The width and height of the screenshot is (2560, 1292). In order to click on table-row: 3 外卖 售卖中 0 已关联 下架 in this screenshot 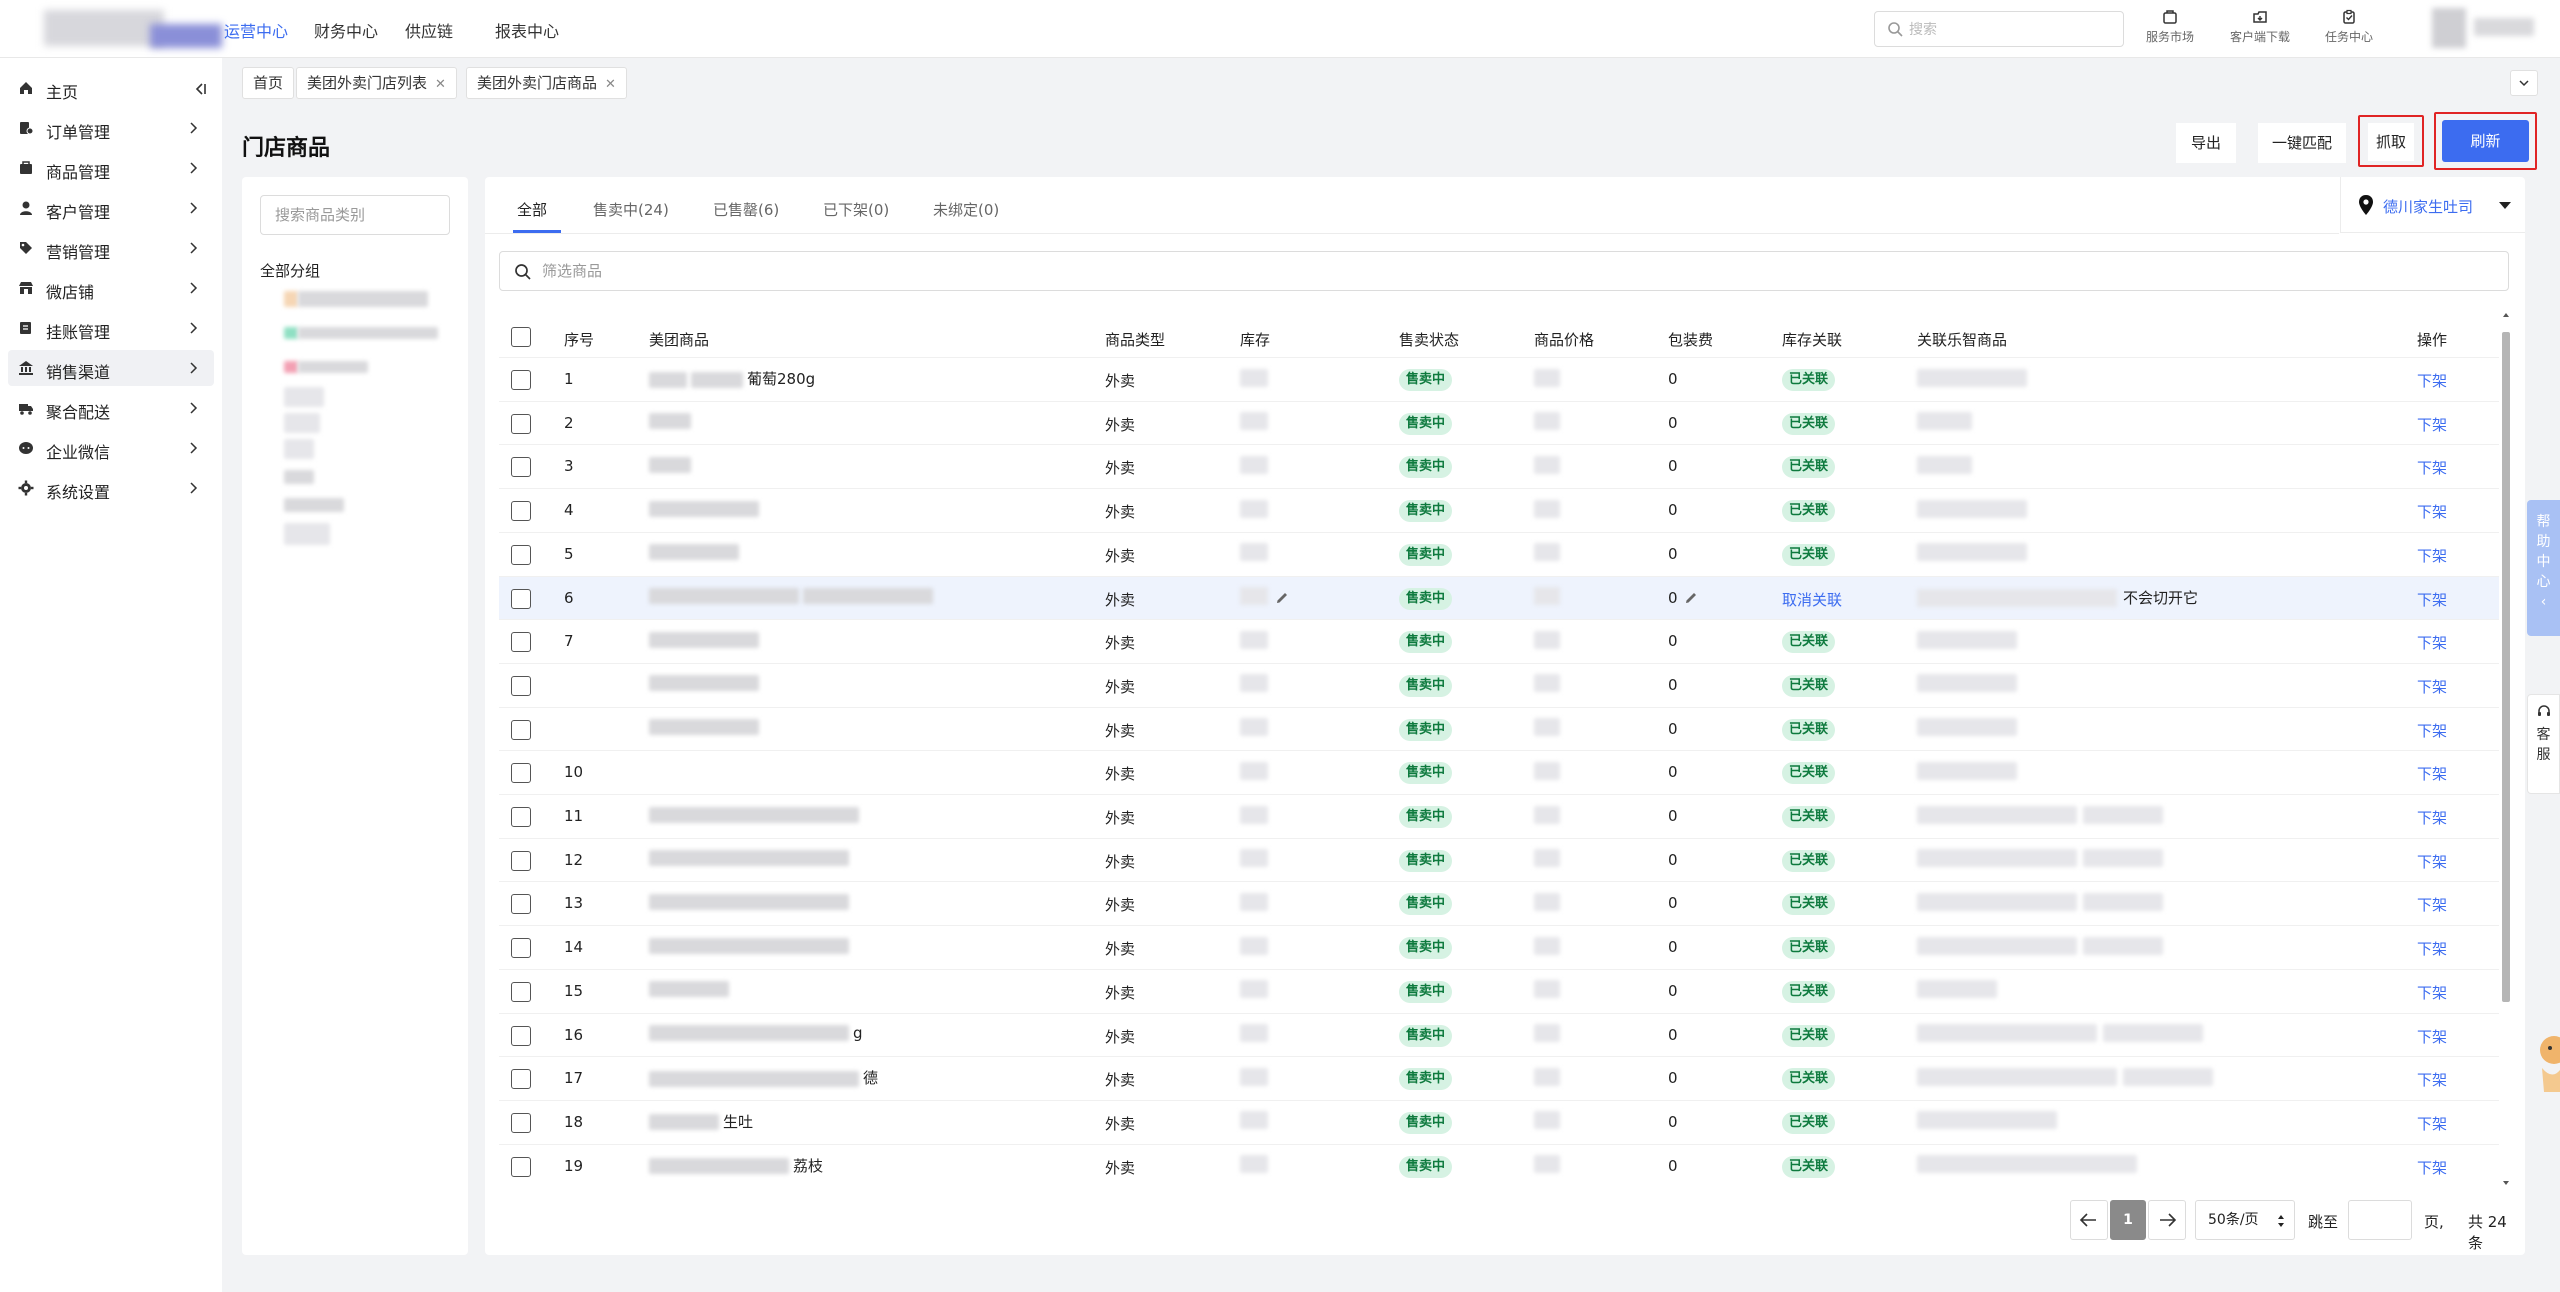, I will do `click(1499, 466)`.